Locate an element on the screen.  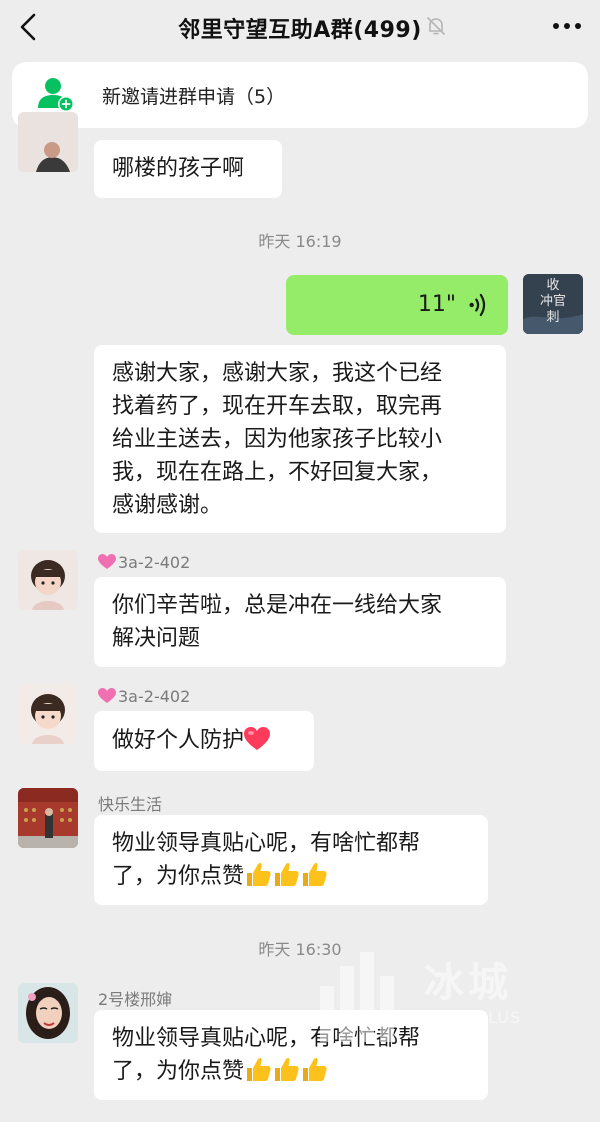
watermark-building-icon is located at coordinates (357, 997).